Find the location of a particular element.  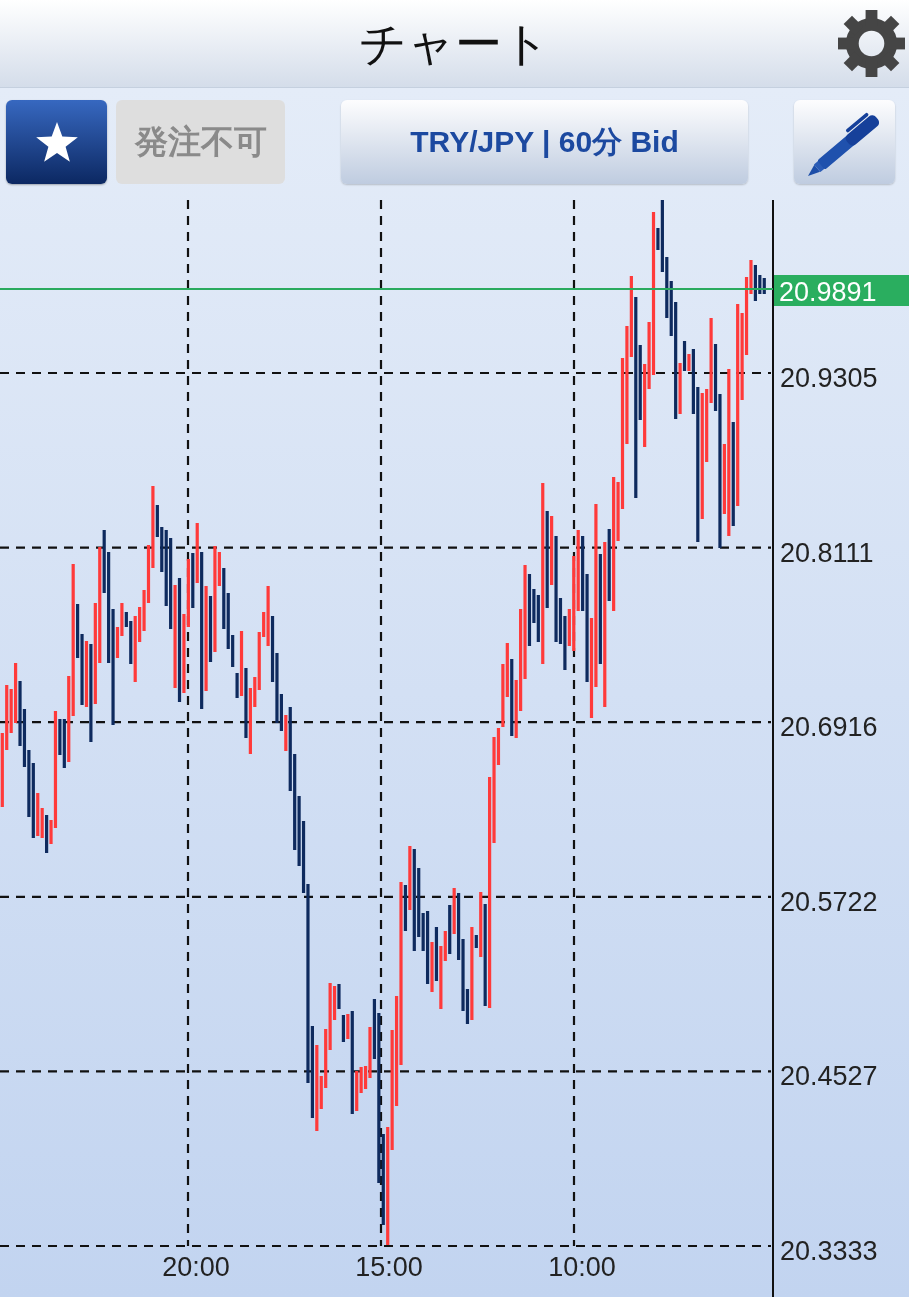

time-axis-label: 15:00 is located at coordinates (389, 1267).